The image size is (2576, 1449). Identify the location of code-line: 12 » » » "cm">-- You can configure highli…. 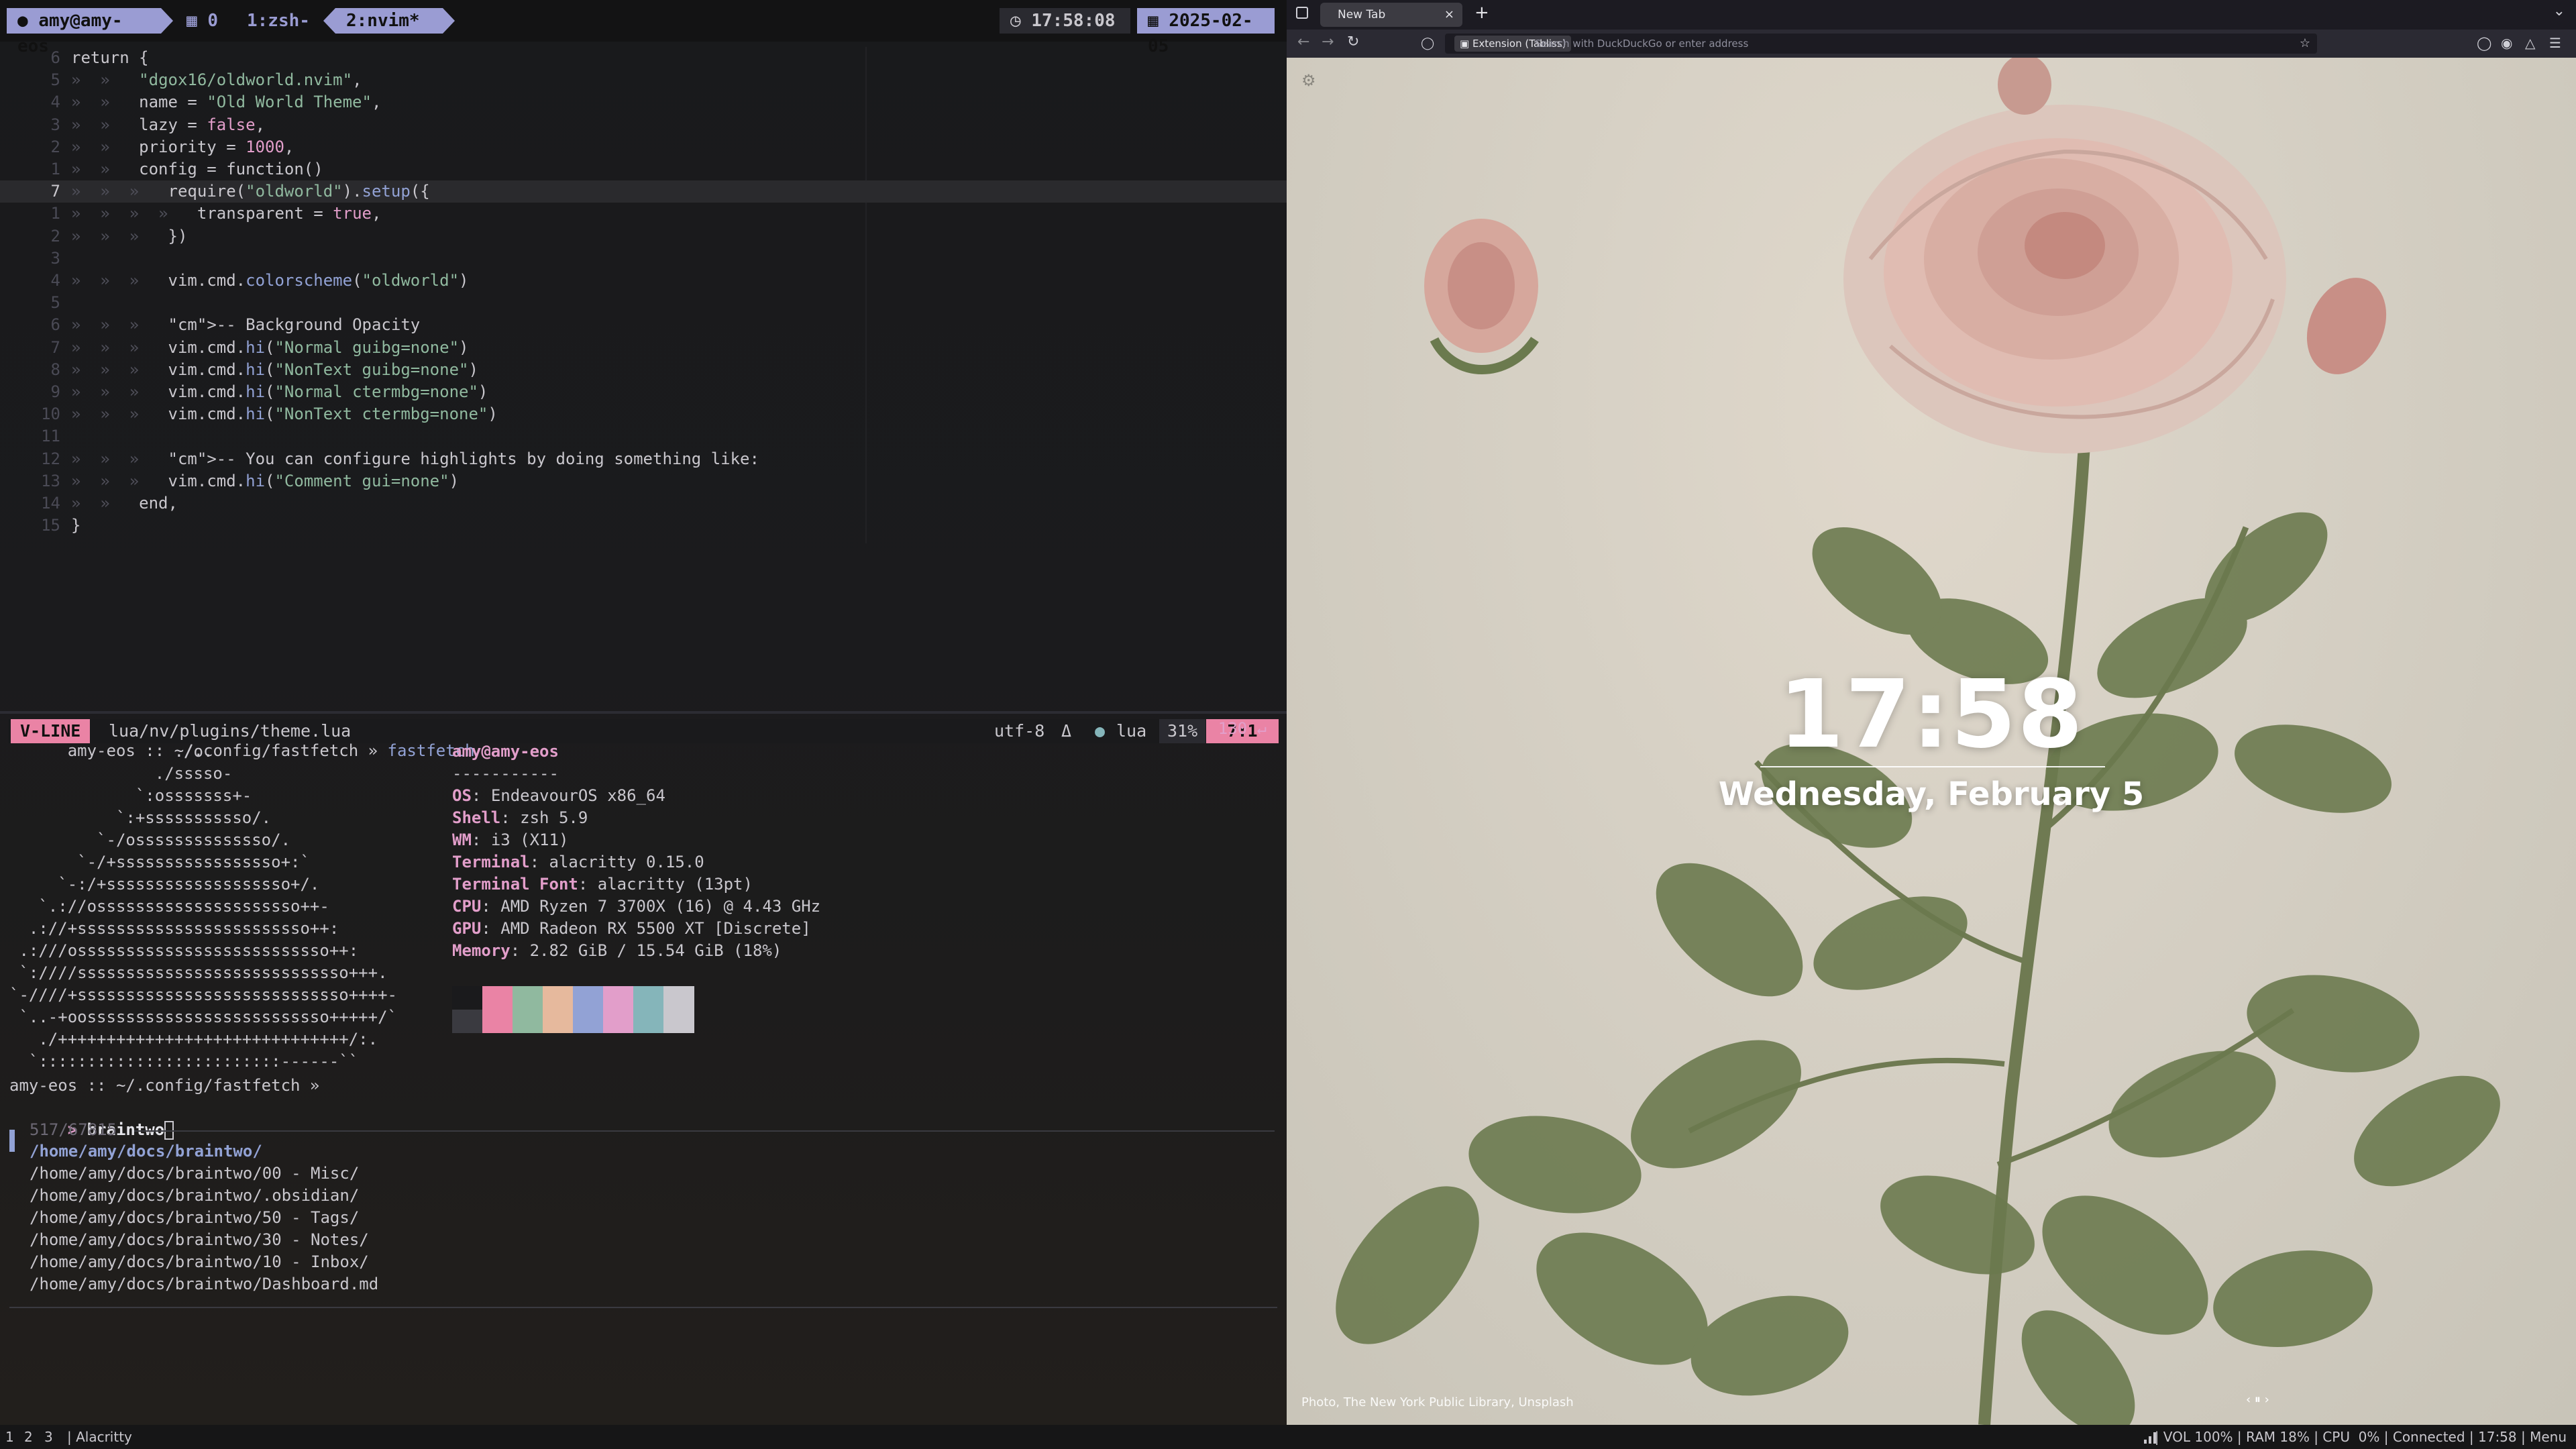
(643, 459).